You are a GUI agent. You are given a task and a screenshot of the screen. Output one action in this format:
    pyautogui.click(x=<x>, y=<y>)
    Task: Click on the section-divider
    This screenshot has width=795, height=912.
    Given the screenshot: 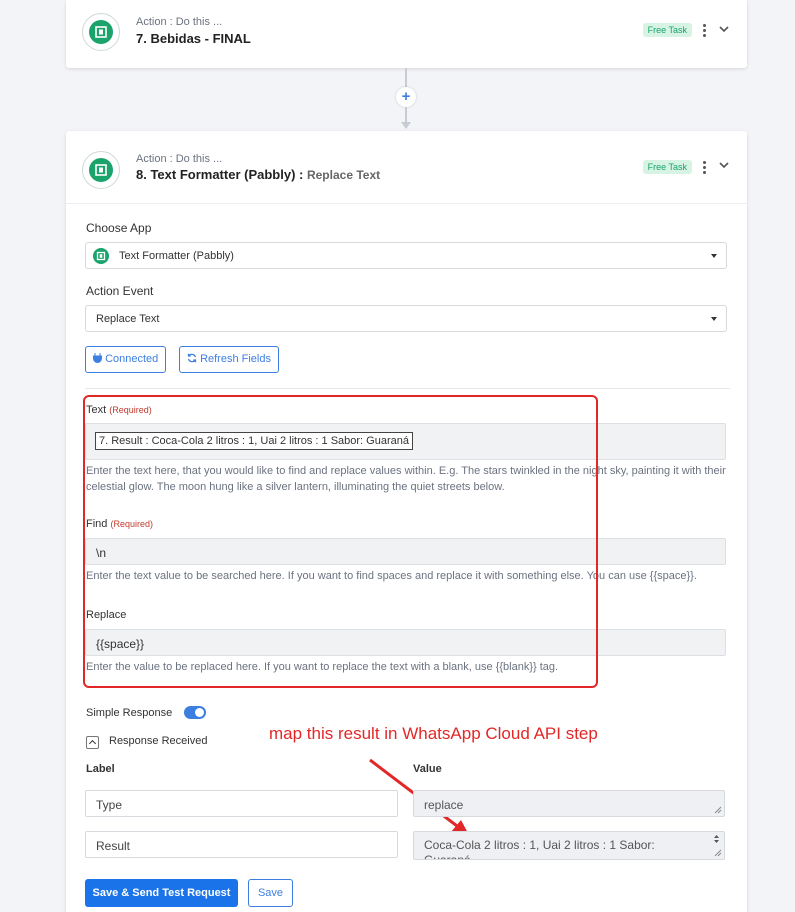 What is the action you would take?
    pyautogui.click(x=407, y=388)
    